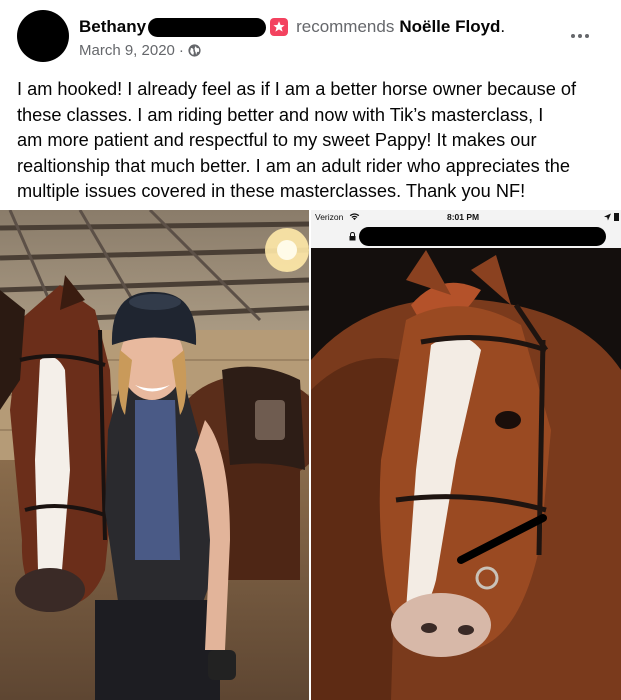  What do you see at coordinates (352, 236) in the screenshot?
I see `lock-icon` at bounding box center [352, 236].